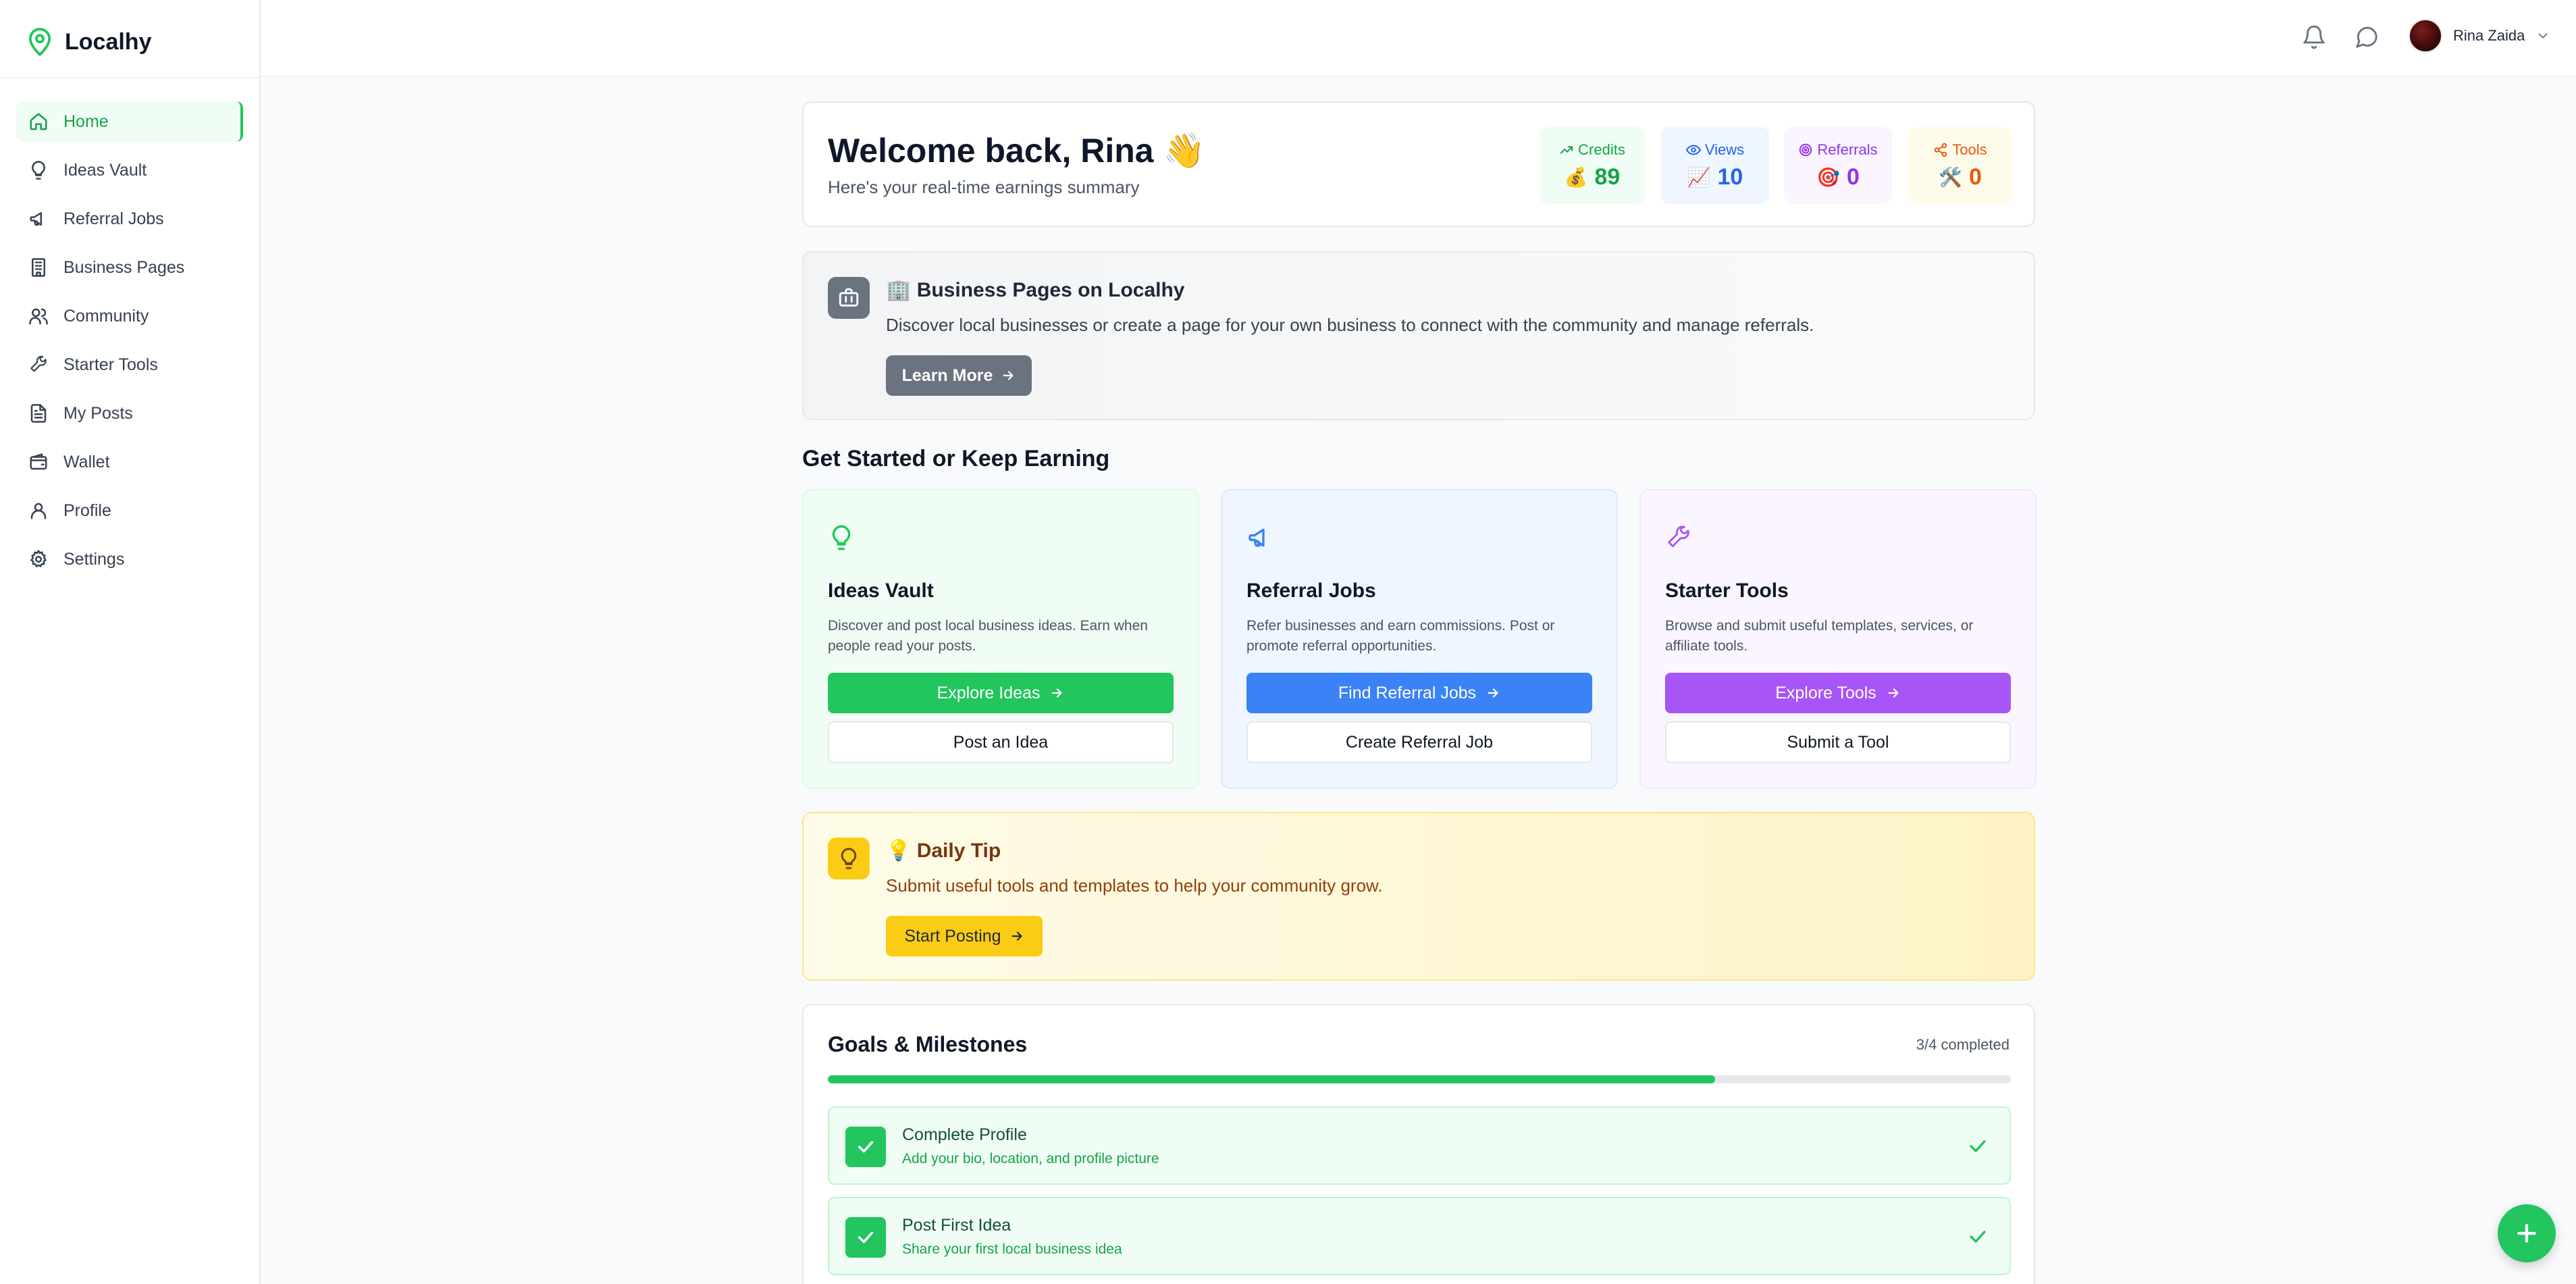  What do you see at coordinates (1805, 149) in the screenshot?
I see `target-icon` at bounding box center [1805, 149].